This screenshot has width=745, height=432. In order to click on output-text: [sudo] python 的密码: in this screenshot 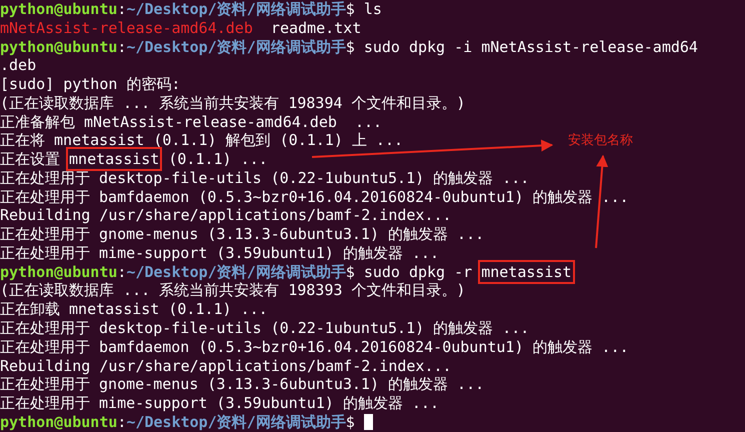, I will do `click(90, 84)`.